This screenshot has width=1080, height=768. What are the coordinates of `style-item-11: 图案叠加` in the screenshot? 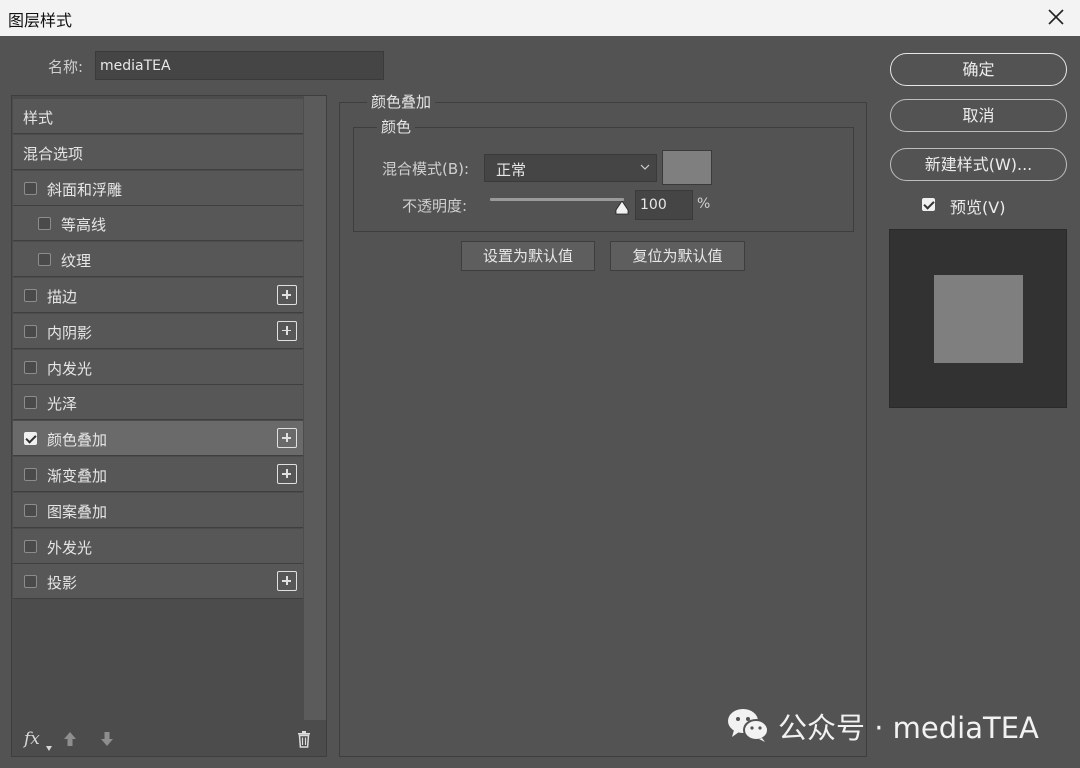 It's located at (158, 510).